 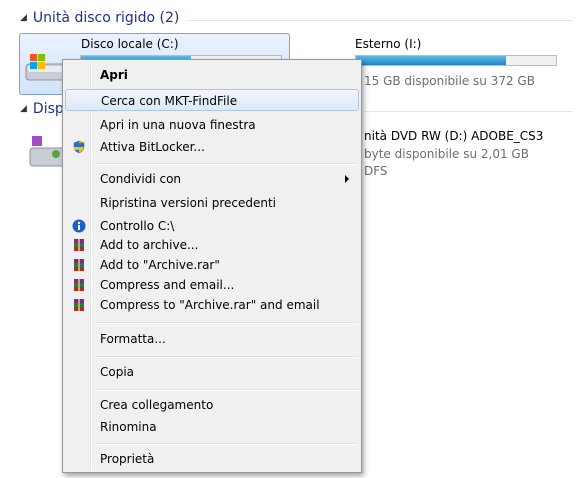 I want to click on shield-icon, so click(x=79, y=147).